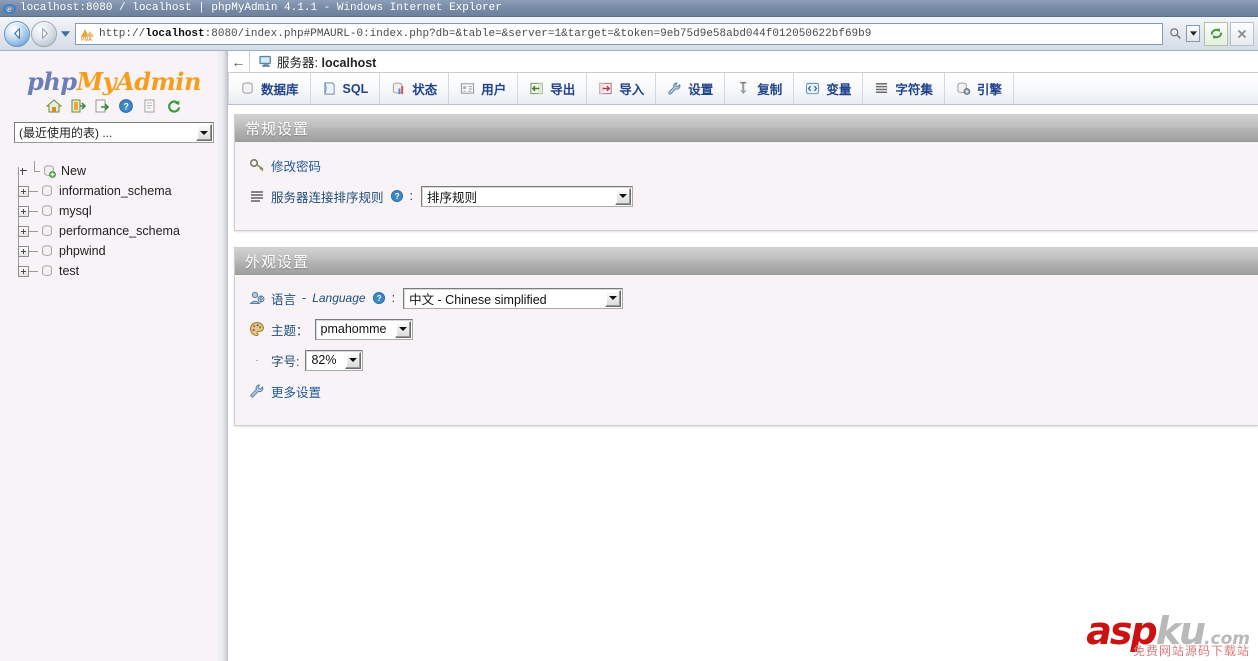 The height and width of the screenshot is (661, 1258). I want to click on forward-button, so click(44, 33).